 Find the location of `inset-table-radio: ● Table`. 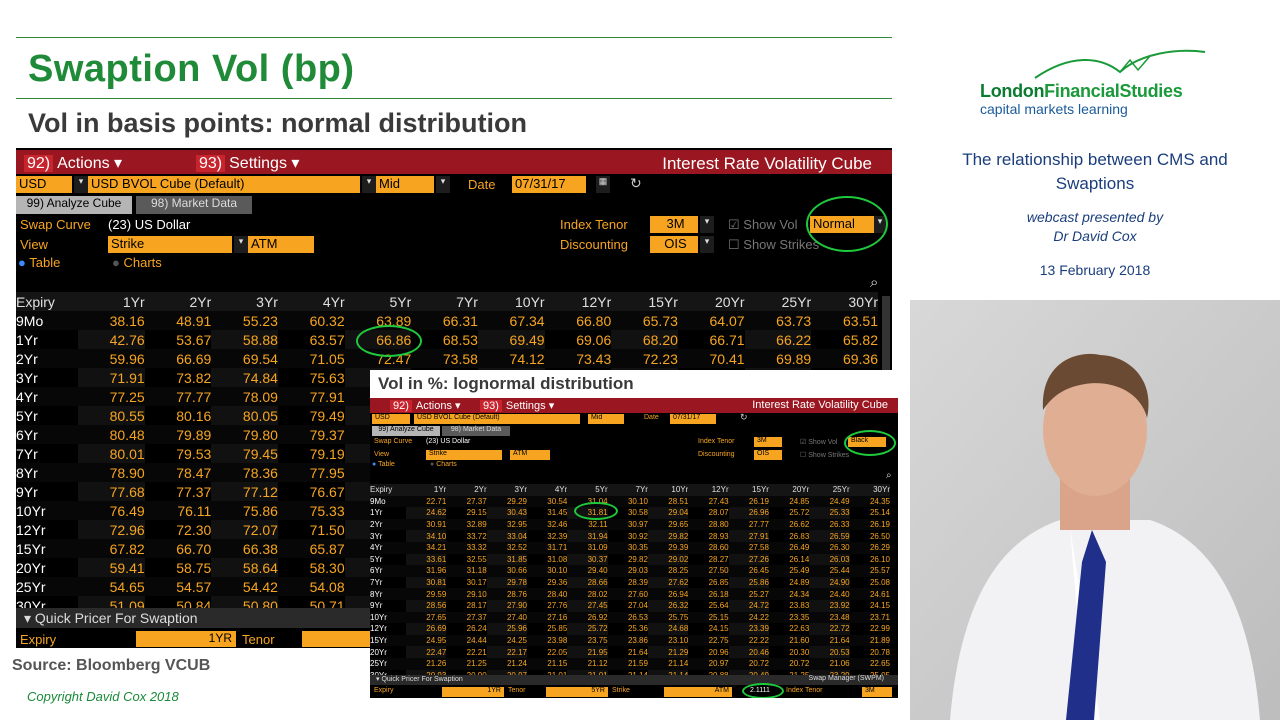

inset-table-radio: ● Table is located at coordinates (383, 464).